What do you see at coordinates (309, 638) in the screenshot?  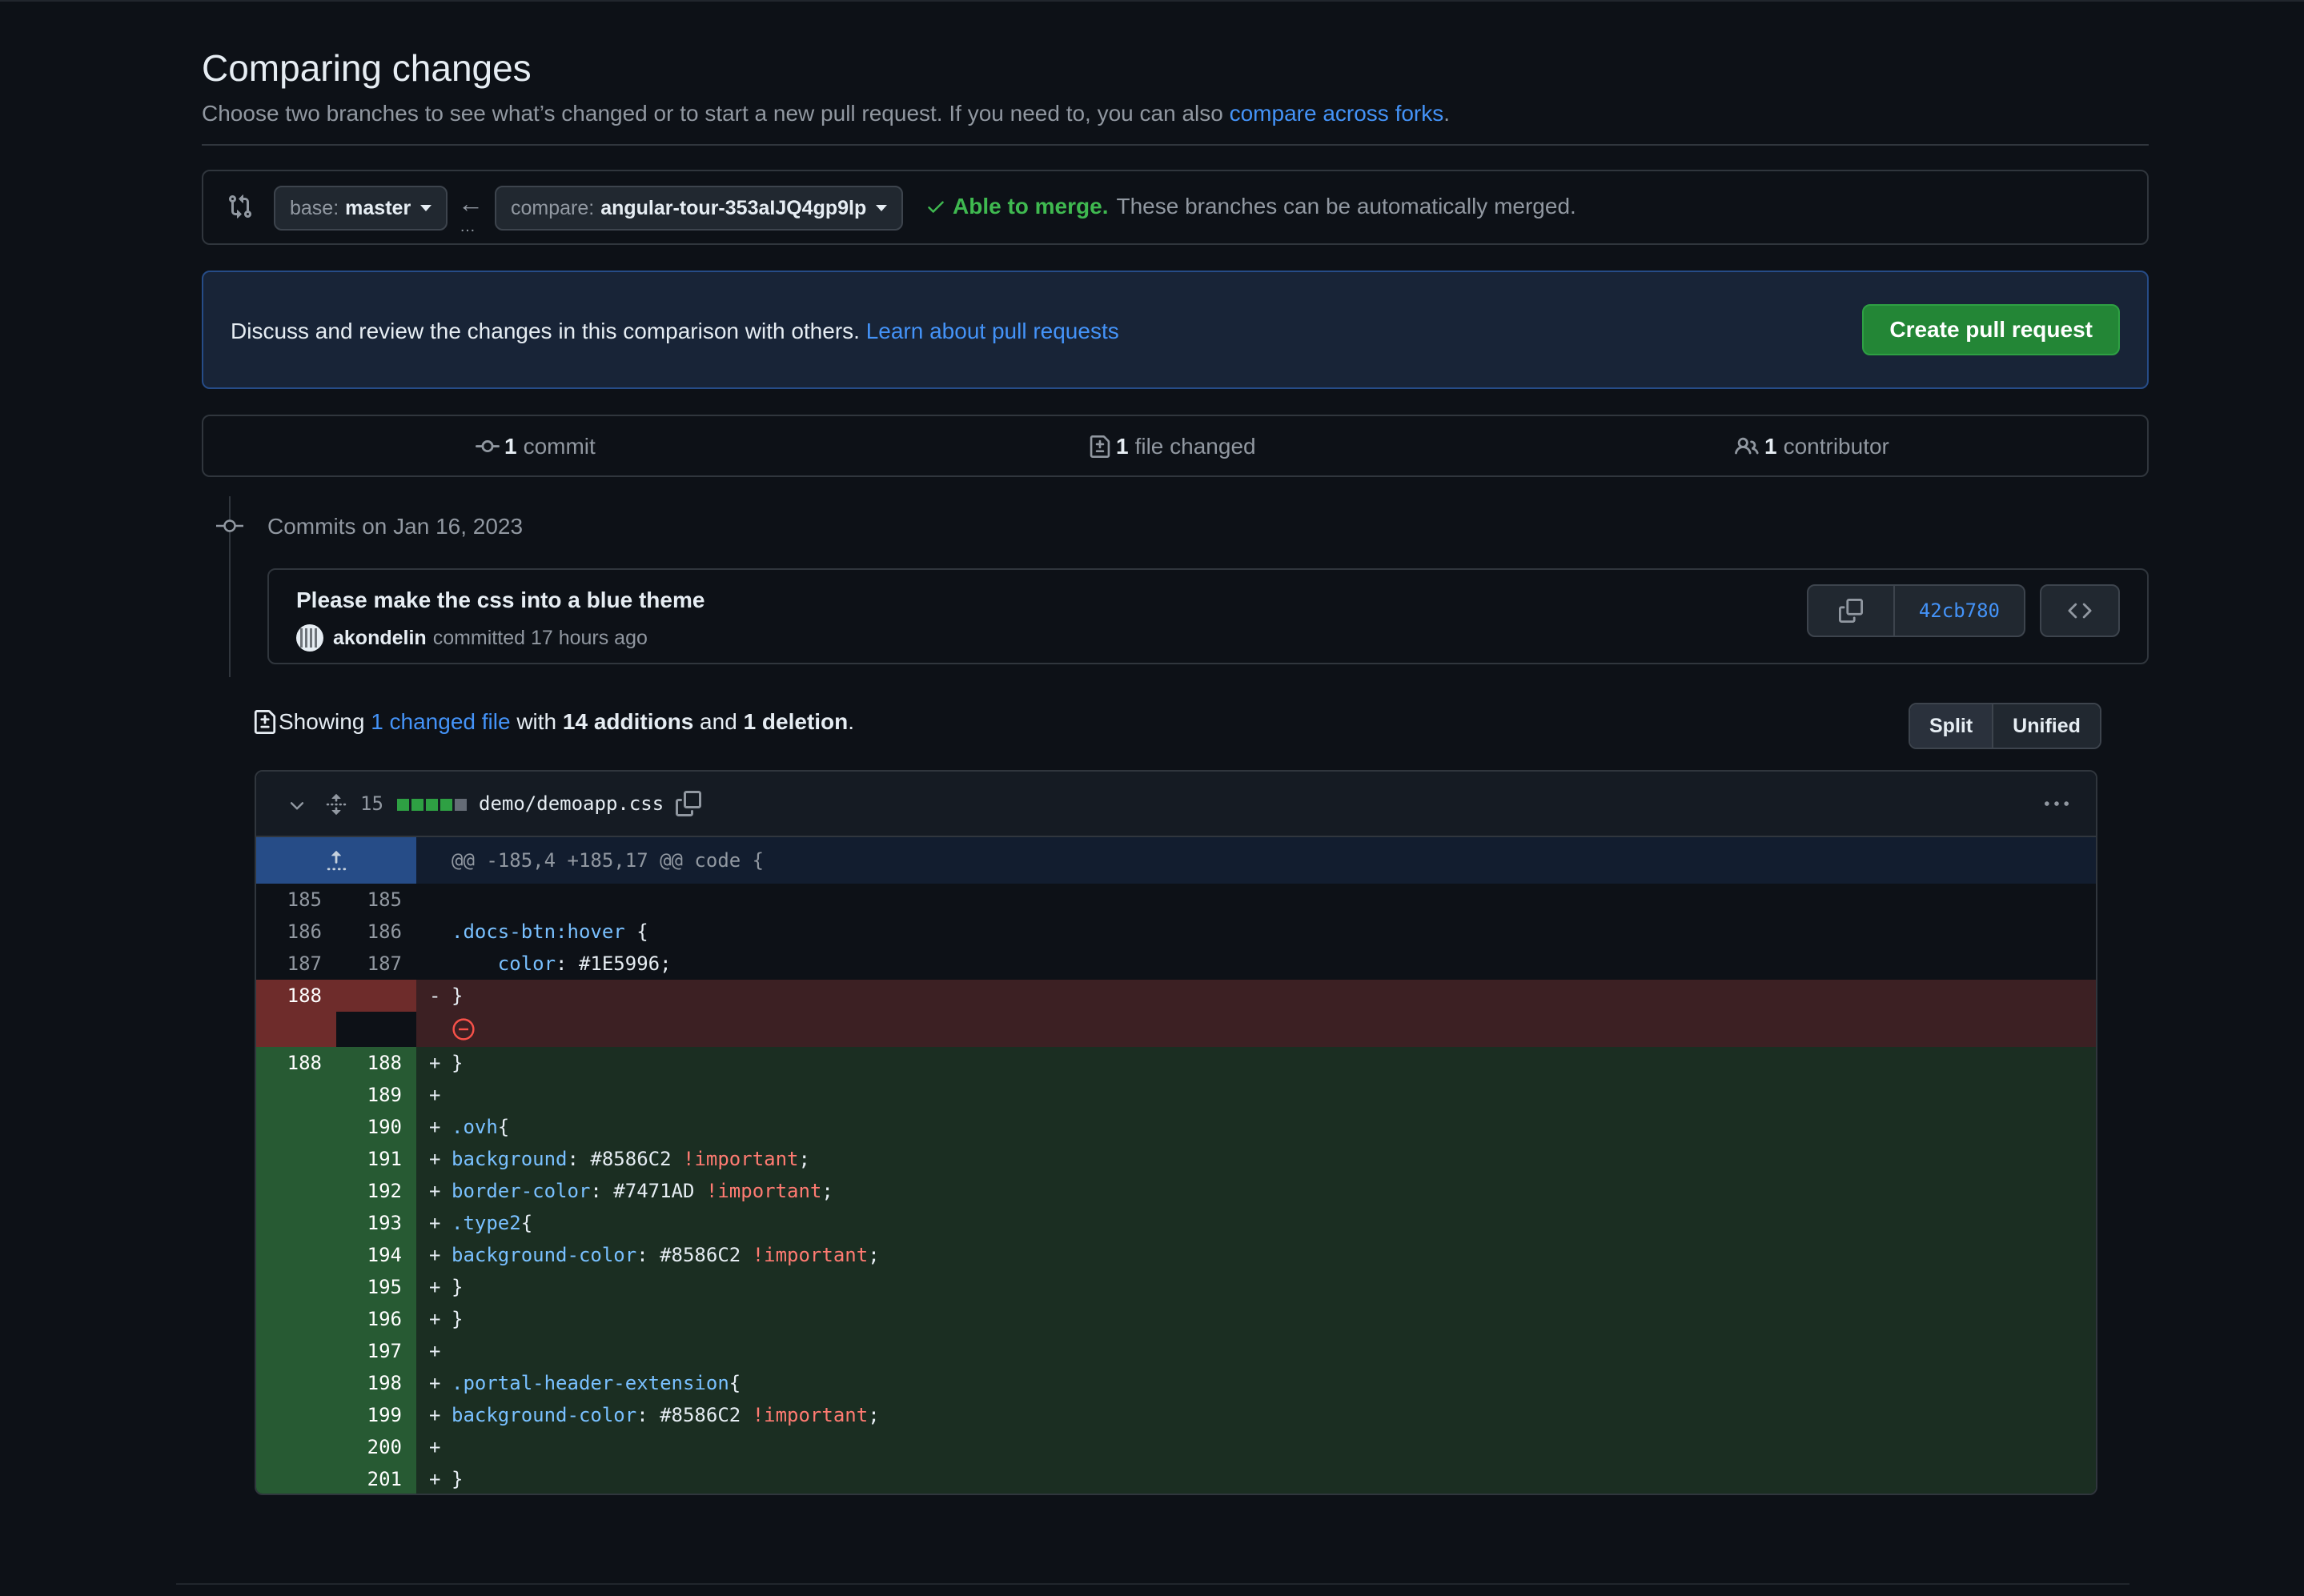 I see `avatar` at bounding box center [309, 638].